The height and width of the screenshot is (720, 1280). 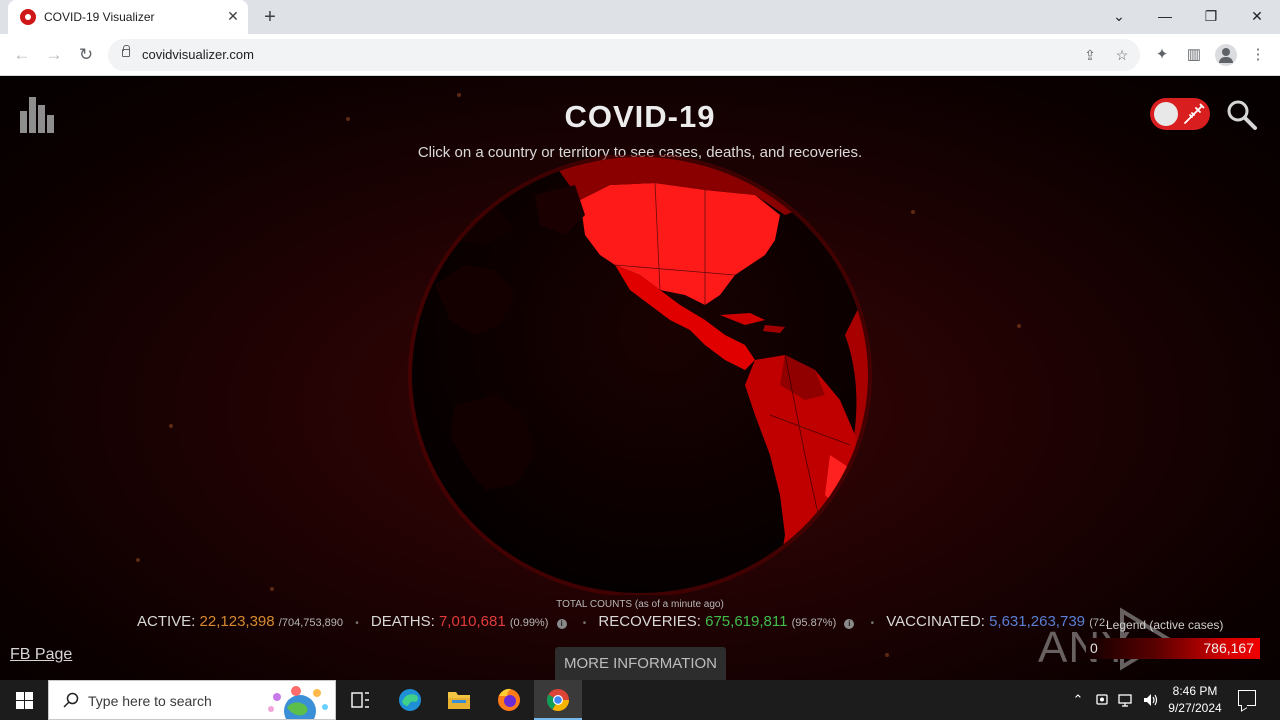 What do you see at coordinates (86, 55) in the screenshot?
I see `reload-button: ↻` at bounding box center [86, 55].